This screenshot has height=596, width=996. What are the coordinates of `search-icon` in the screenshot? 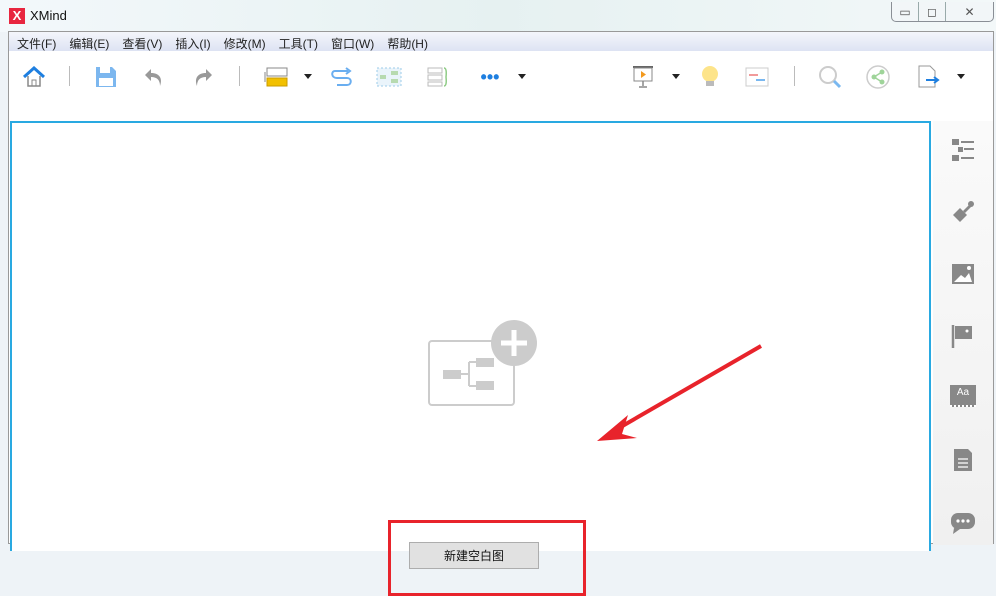 It's located at (830, 77).